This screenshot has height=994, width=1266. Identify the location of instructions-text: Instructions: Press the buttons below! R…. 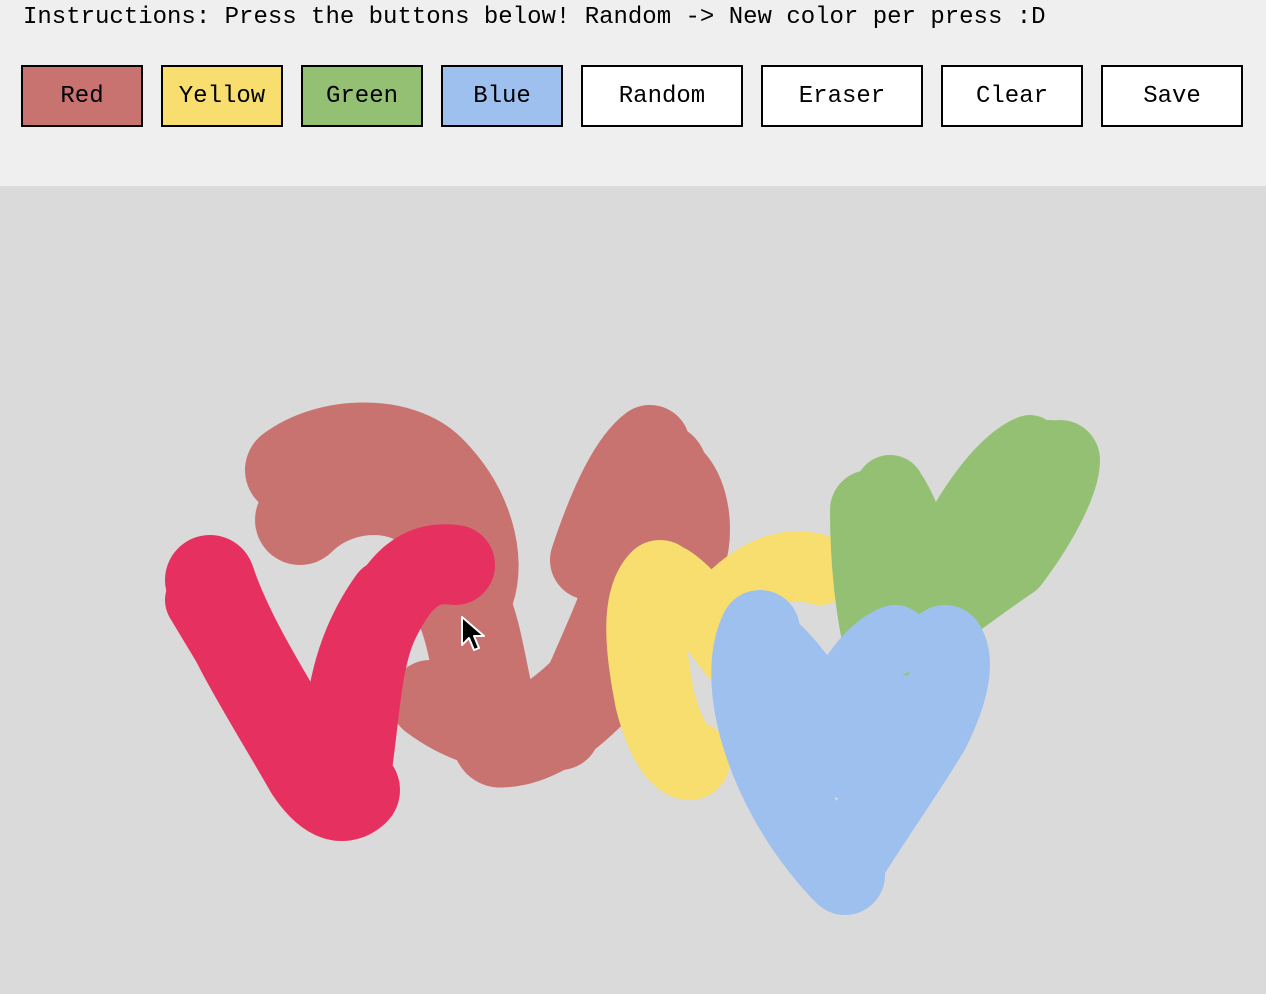
(534, 17).